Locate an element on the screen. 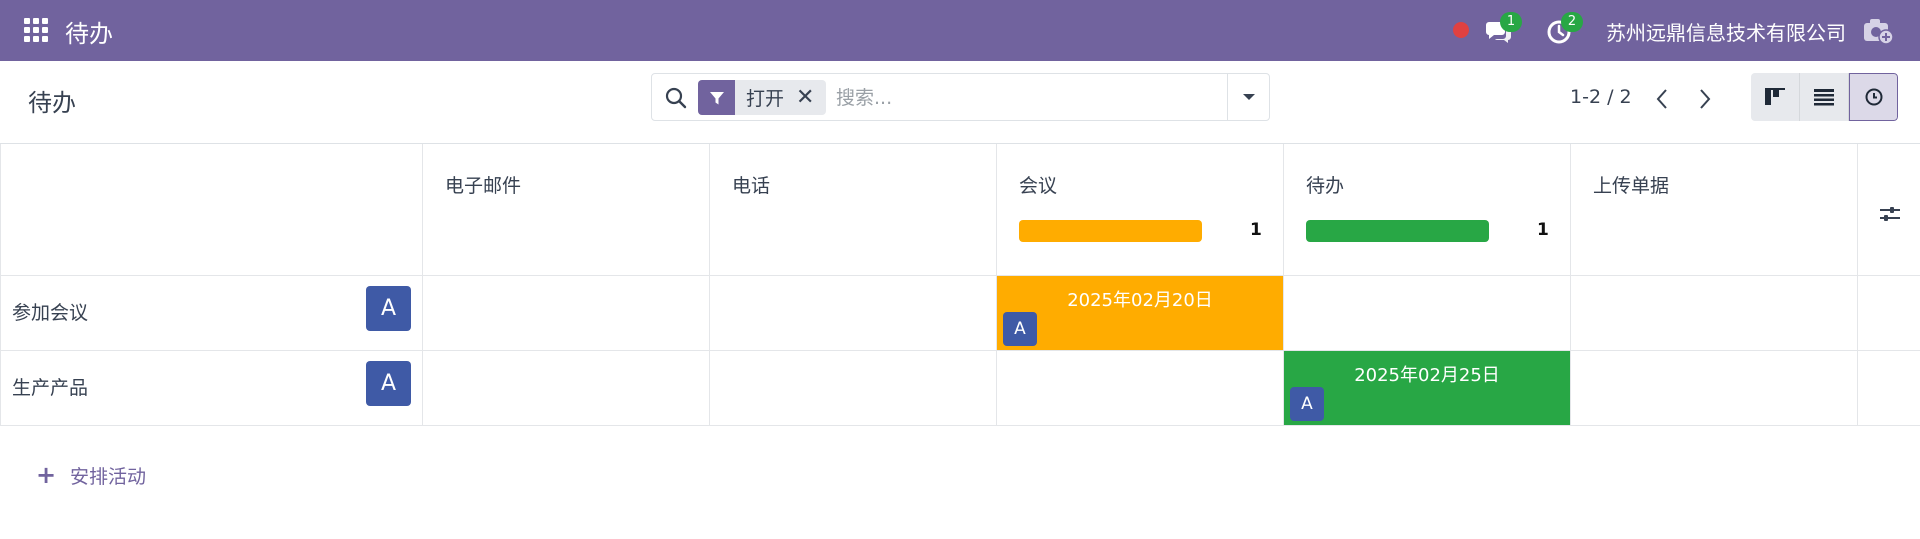 The image size is (1920, 539). activities-clock-icon: 2 is located at coordinates (1564, 29).